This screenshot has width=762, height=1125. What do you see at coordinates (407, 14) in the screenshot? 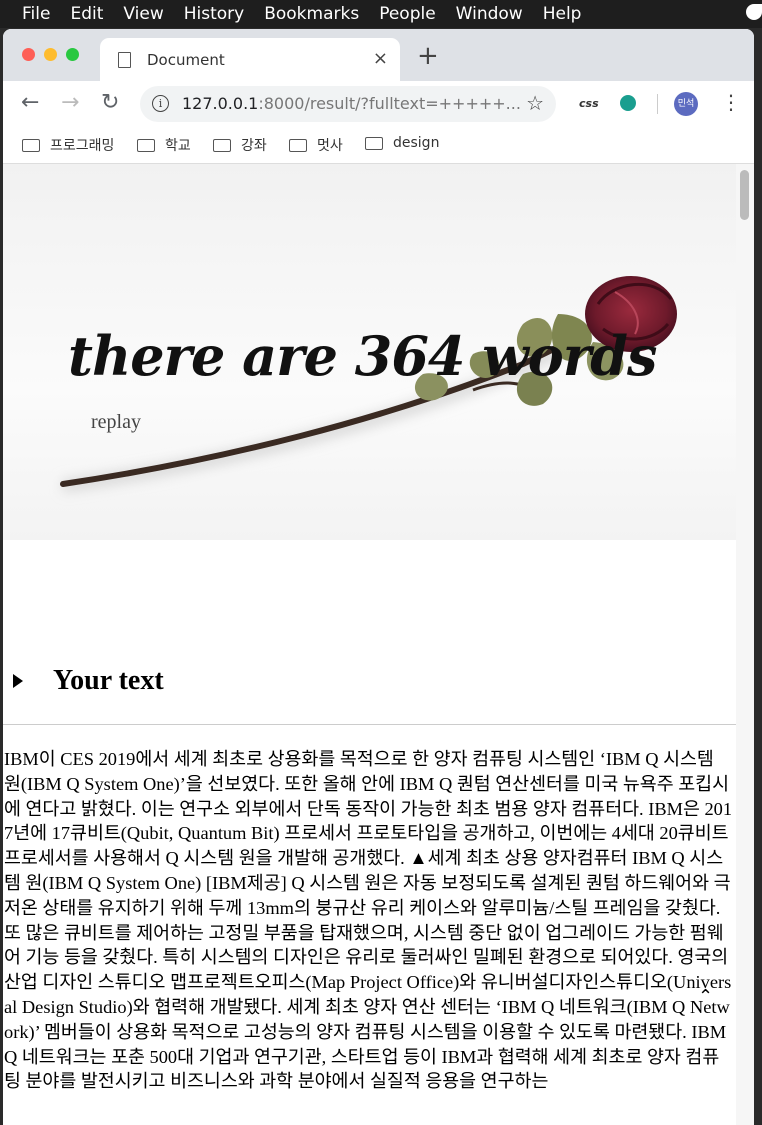
I see `menu-people: People` at bounding box center [407, 14].